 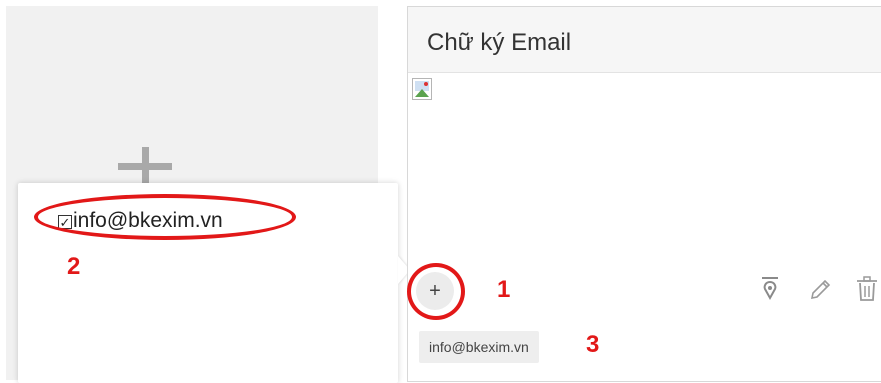 I want to click on email-tag-label: info@bkexim.vn, so click(x=479, y=347).